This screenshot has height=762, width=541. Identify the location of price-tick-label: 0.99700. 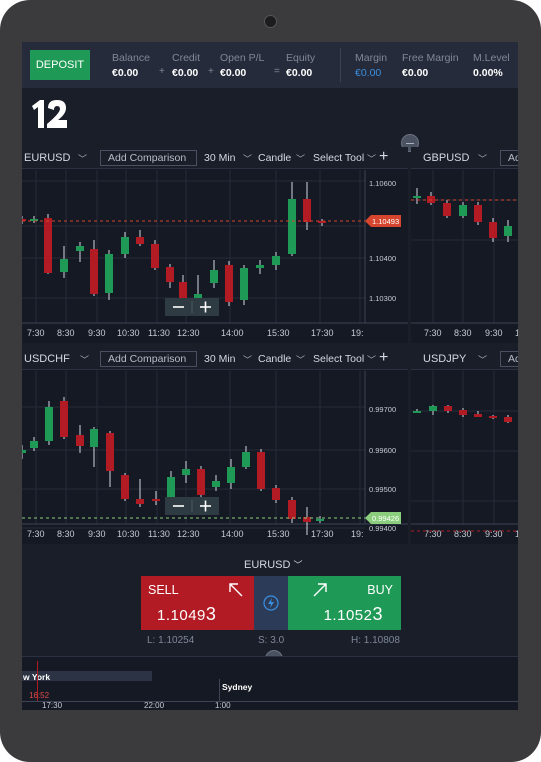
(382, 409).